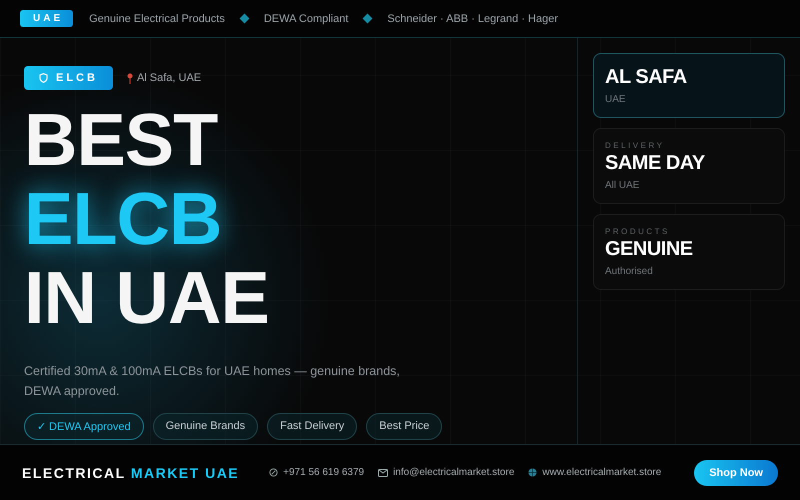 Image resolution: width=800 pixels, height=500 pixels. What do you see at coordinates (323, 472) in the screenshot?
I see `contact-text: +971 56 619 6379` at bounding box center [323, 472].